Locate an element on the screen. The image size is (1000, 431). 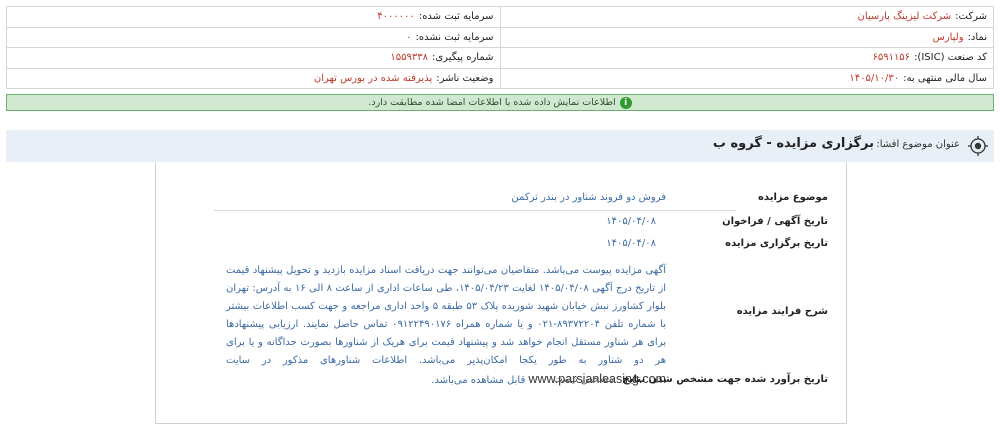
publisher-status-label: وضعیت ناشر: is located at coordinates (465, 78).